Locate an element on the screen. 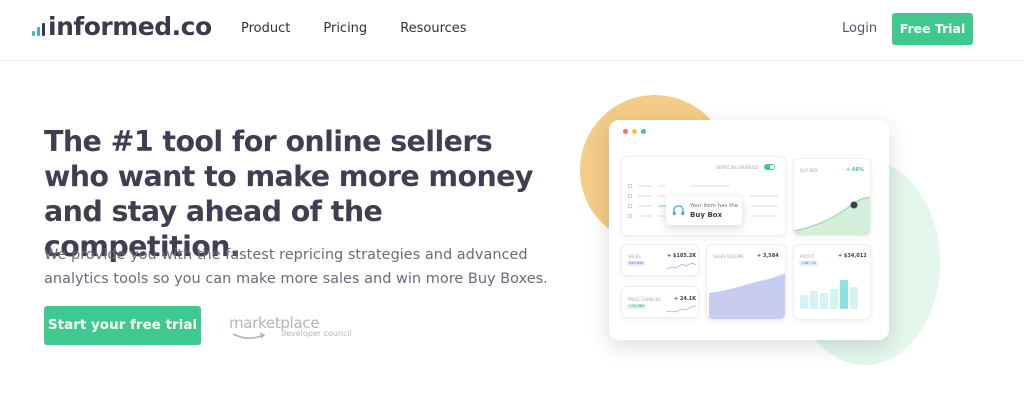  login-link: Login is located at coordinates (859, 29).